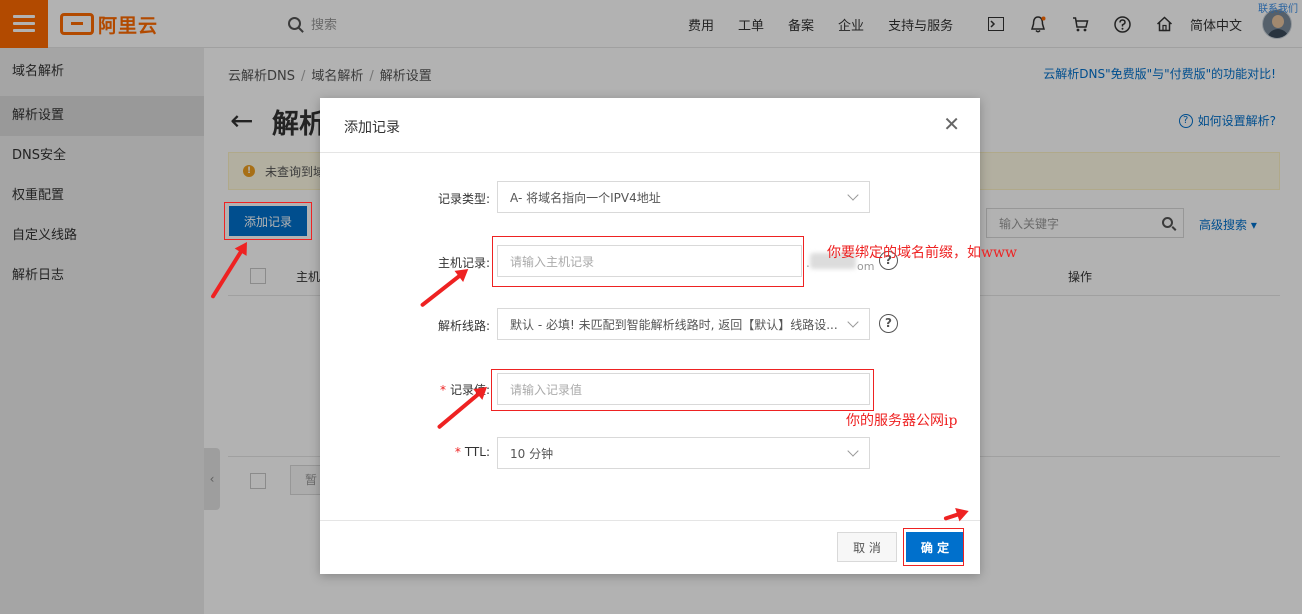 This screenshot has height=614, width=1302. I want to click on record-value-label: * 记录值:, so click(464, 390).